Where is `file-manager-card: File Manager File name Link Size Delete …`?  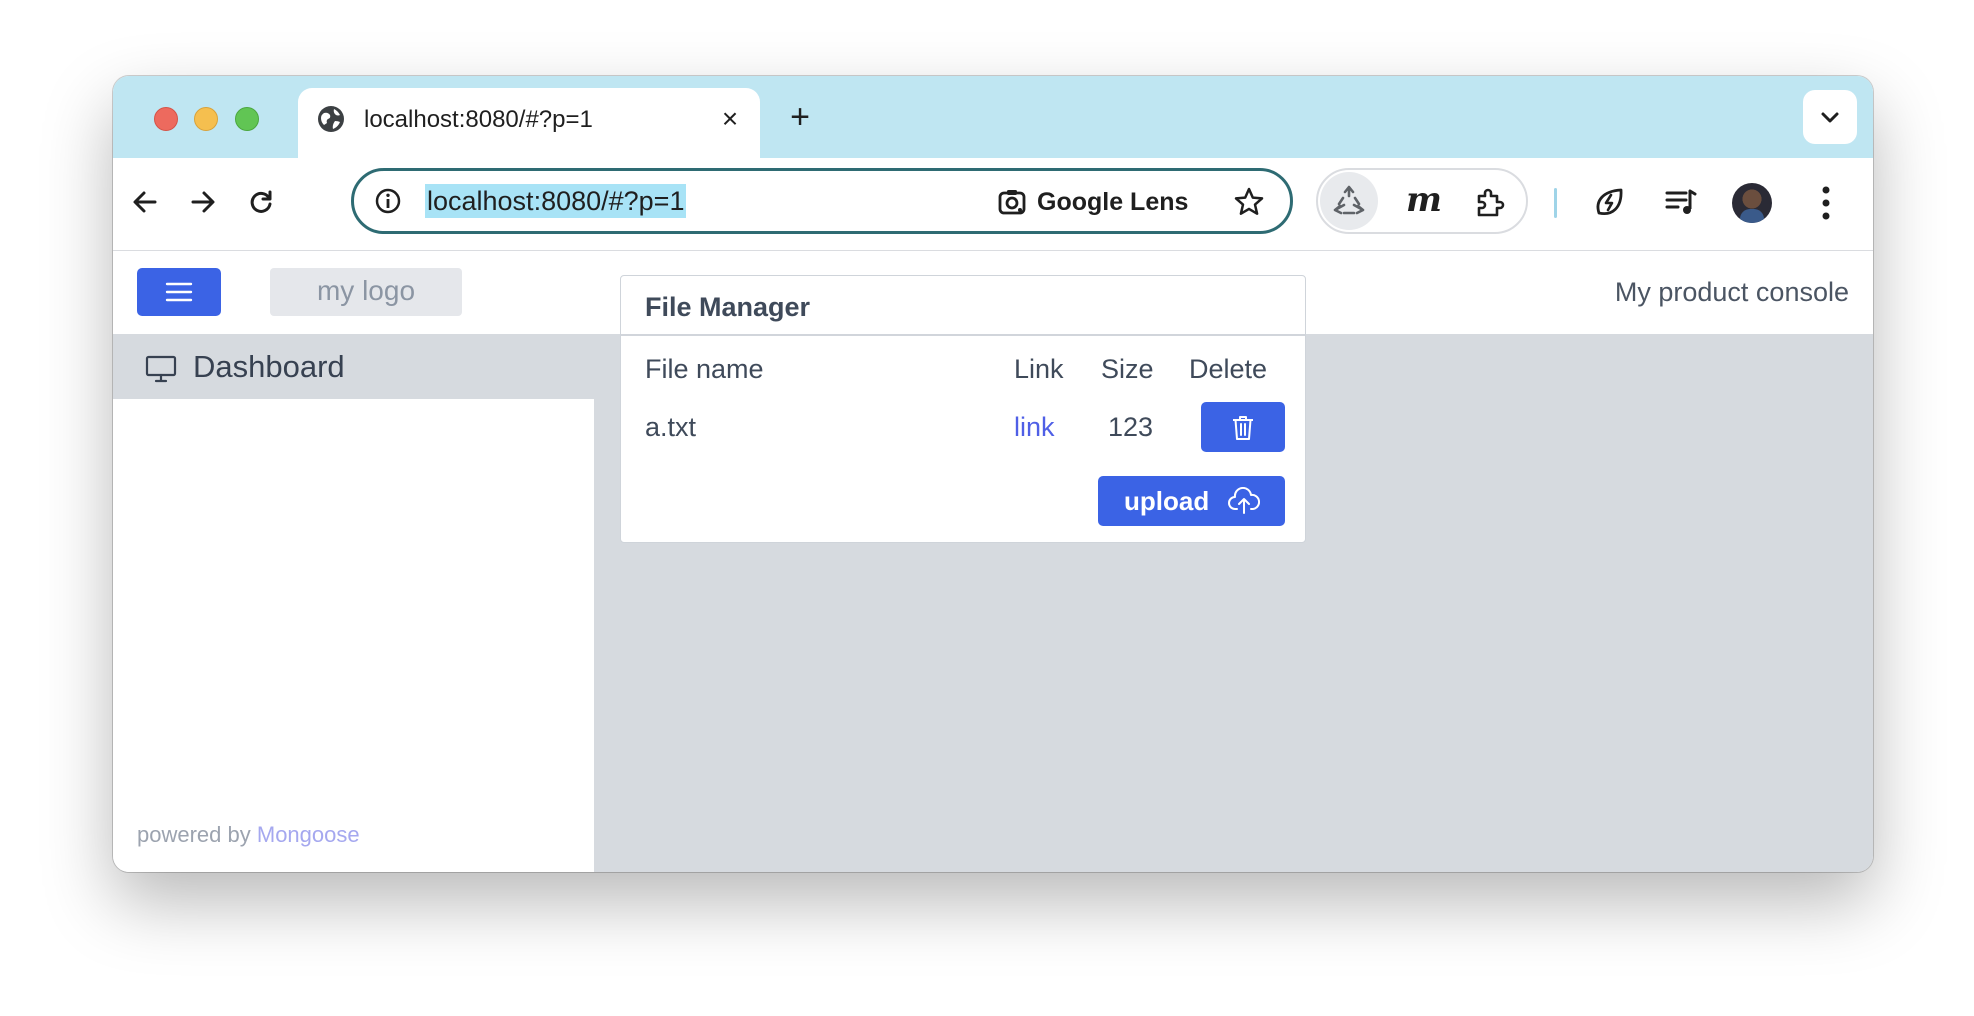
file-manager-card: File Manager File name Link Size Delete … is located at coordinates (963, 409).